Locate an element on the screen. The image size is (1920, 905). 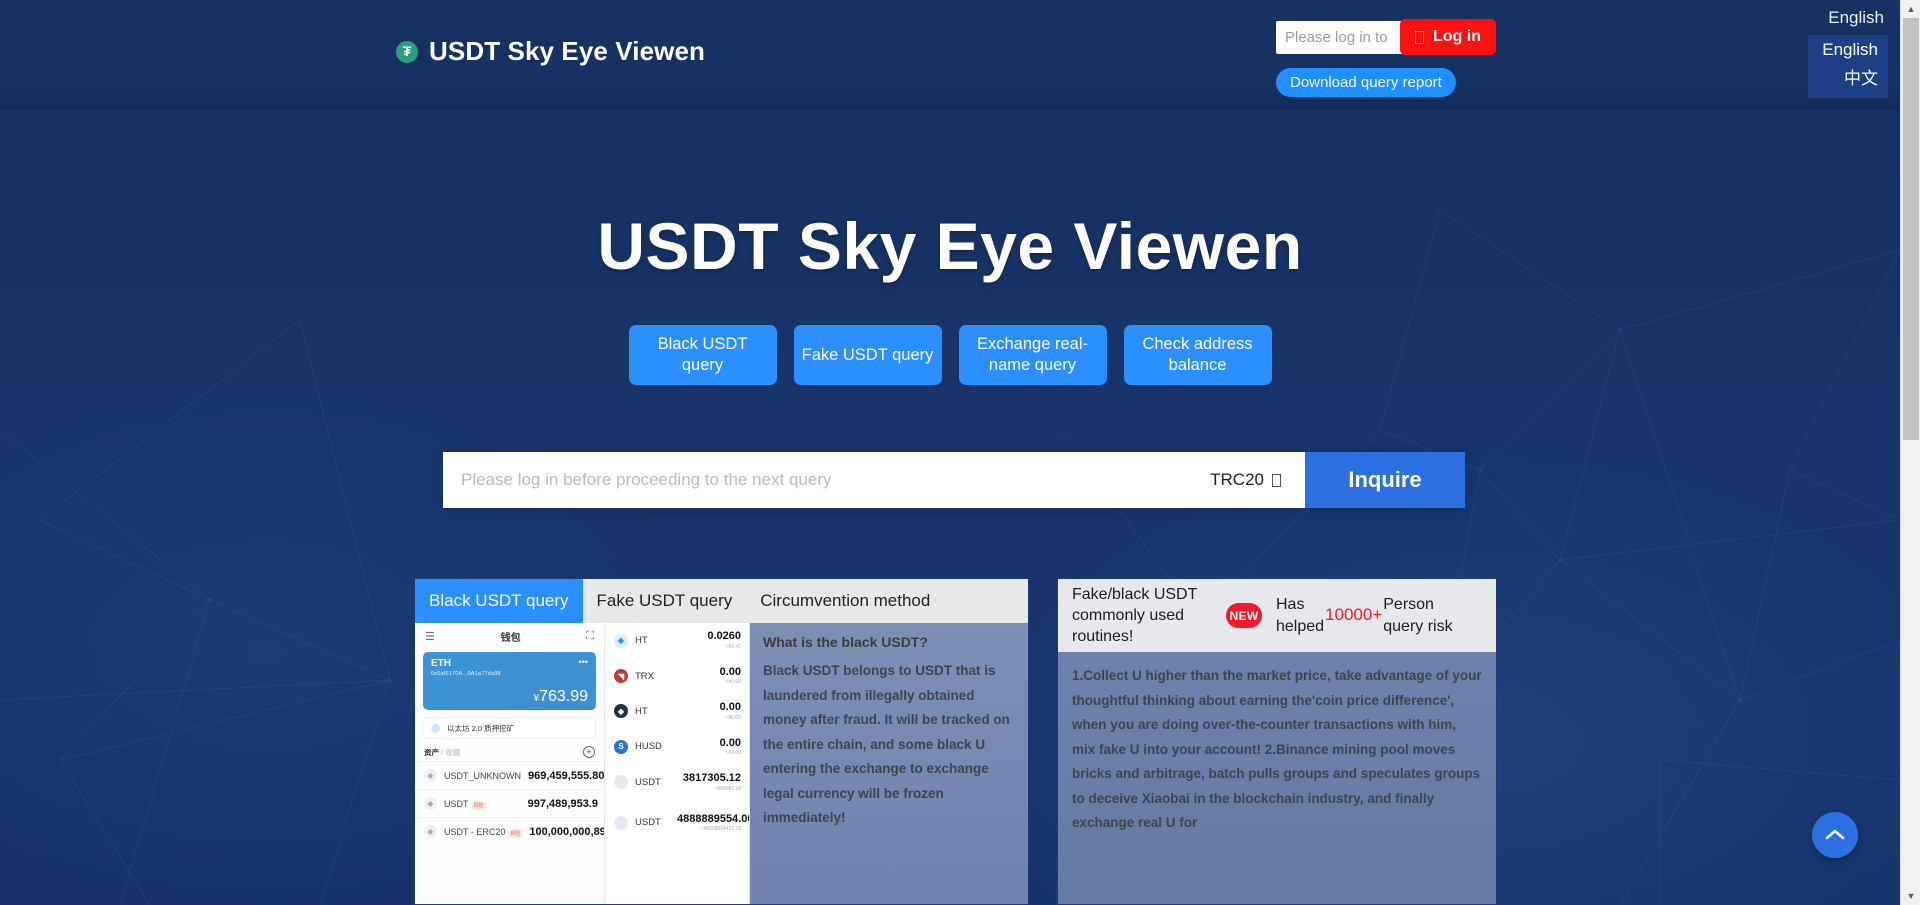
quick-button-black-usdt-query: Black USDT query is located at coordinates (702, 355).